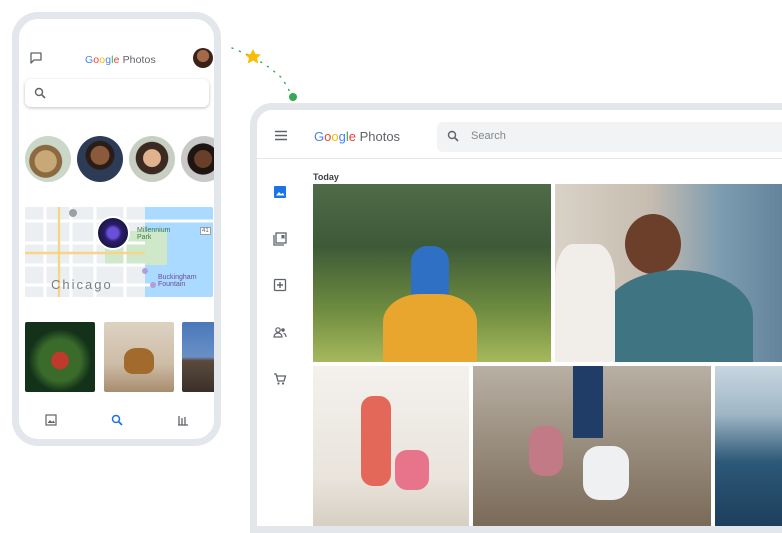 This screenshot has width=782, height=533. I want to click on photo-child-floral, so click(546, 451).